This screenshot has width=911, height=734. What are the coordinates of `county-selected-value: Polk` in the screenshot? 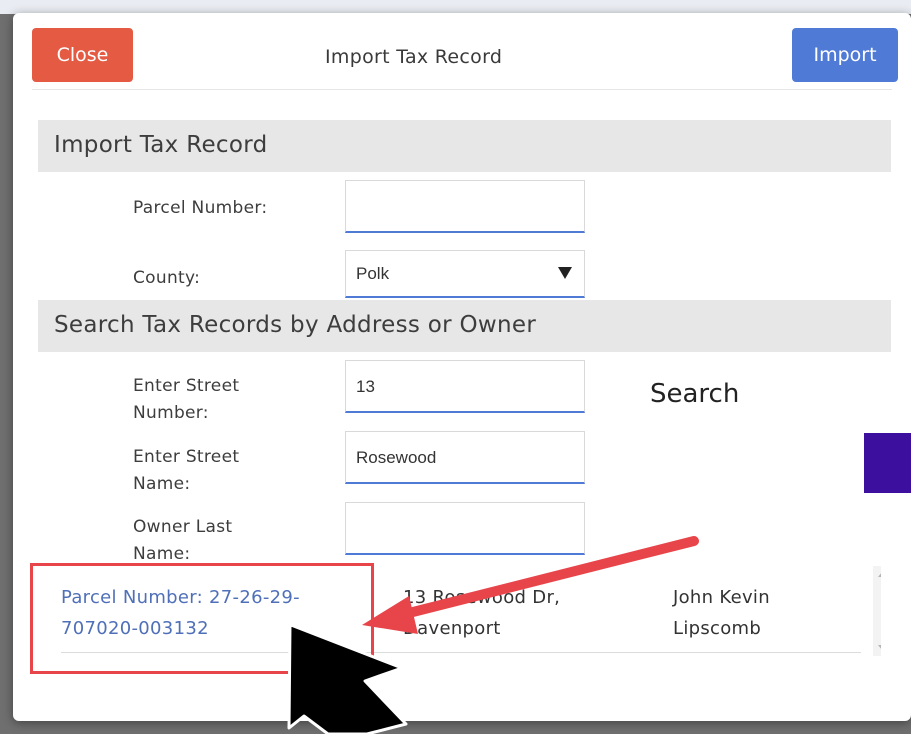 It's located at (373, 273).